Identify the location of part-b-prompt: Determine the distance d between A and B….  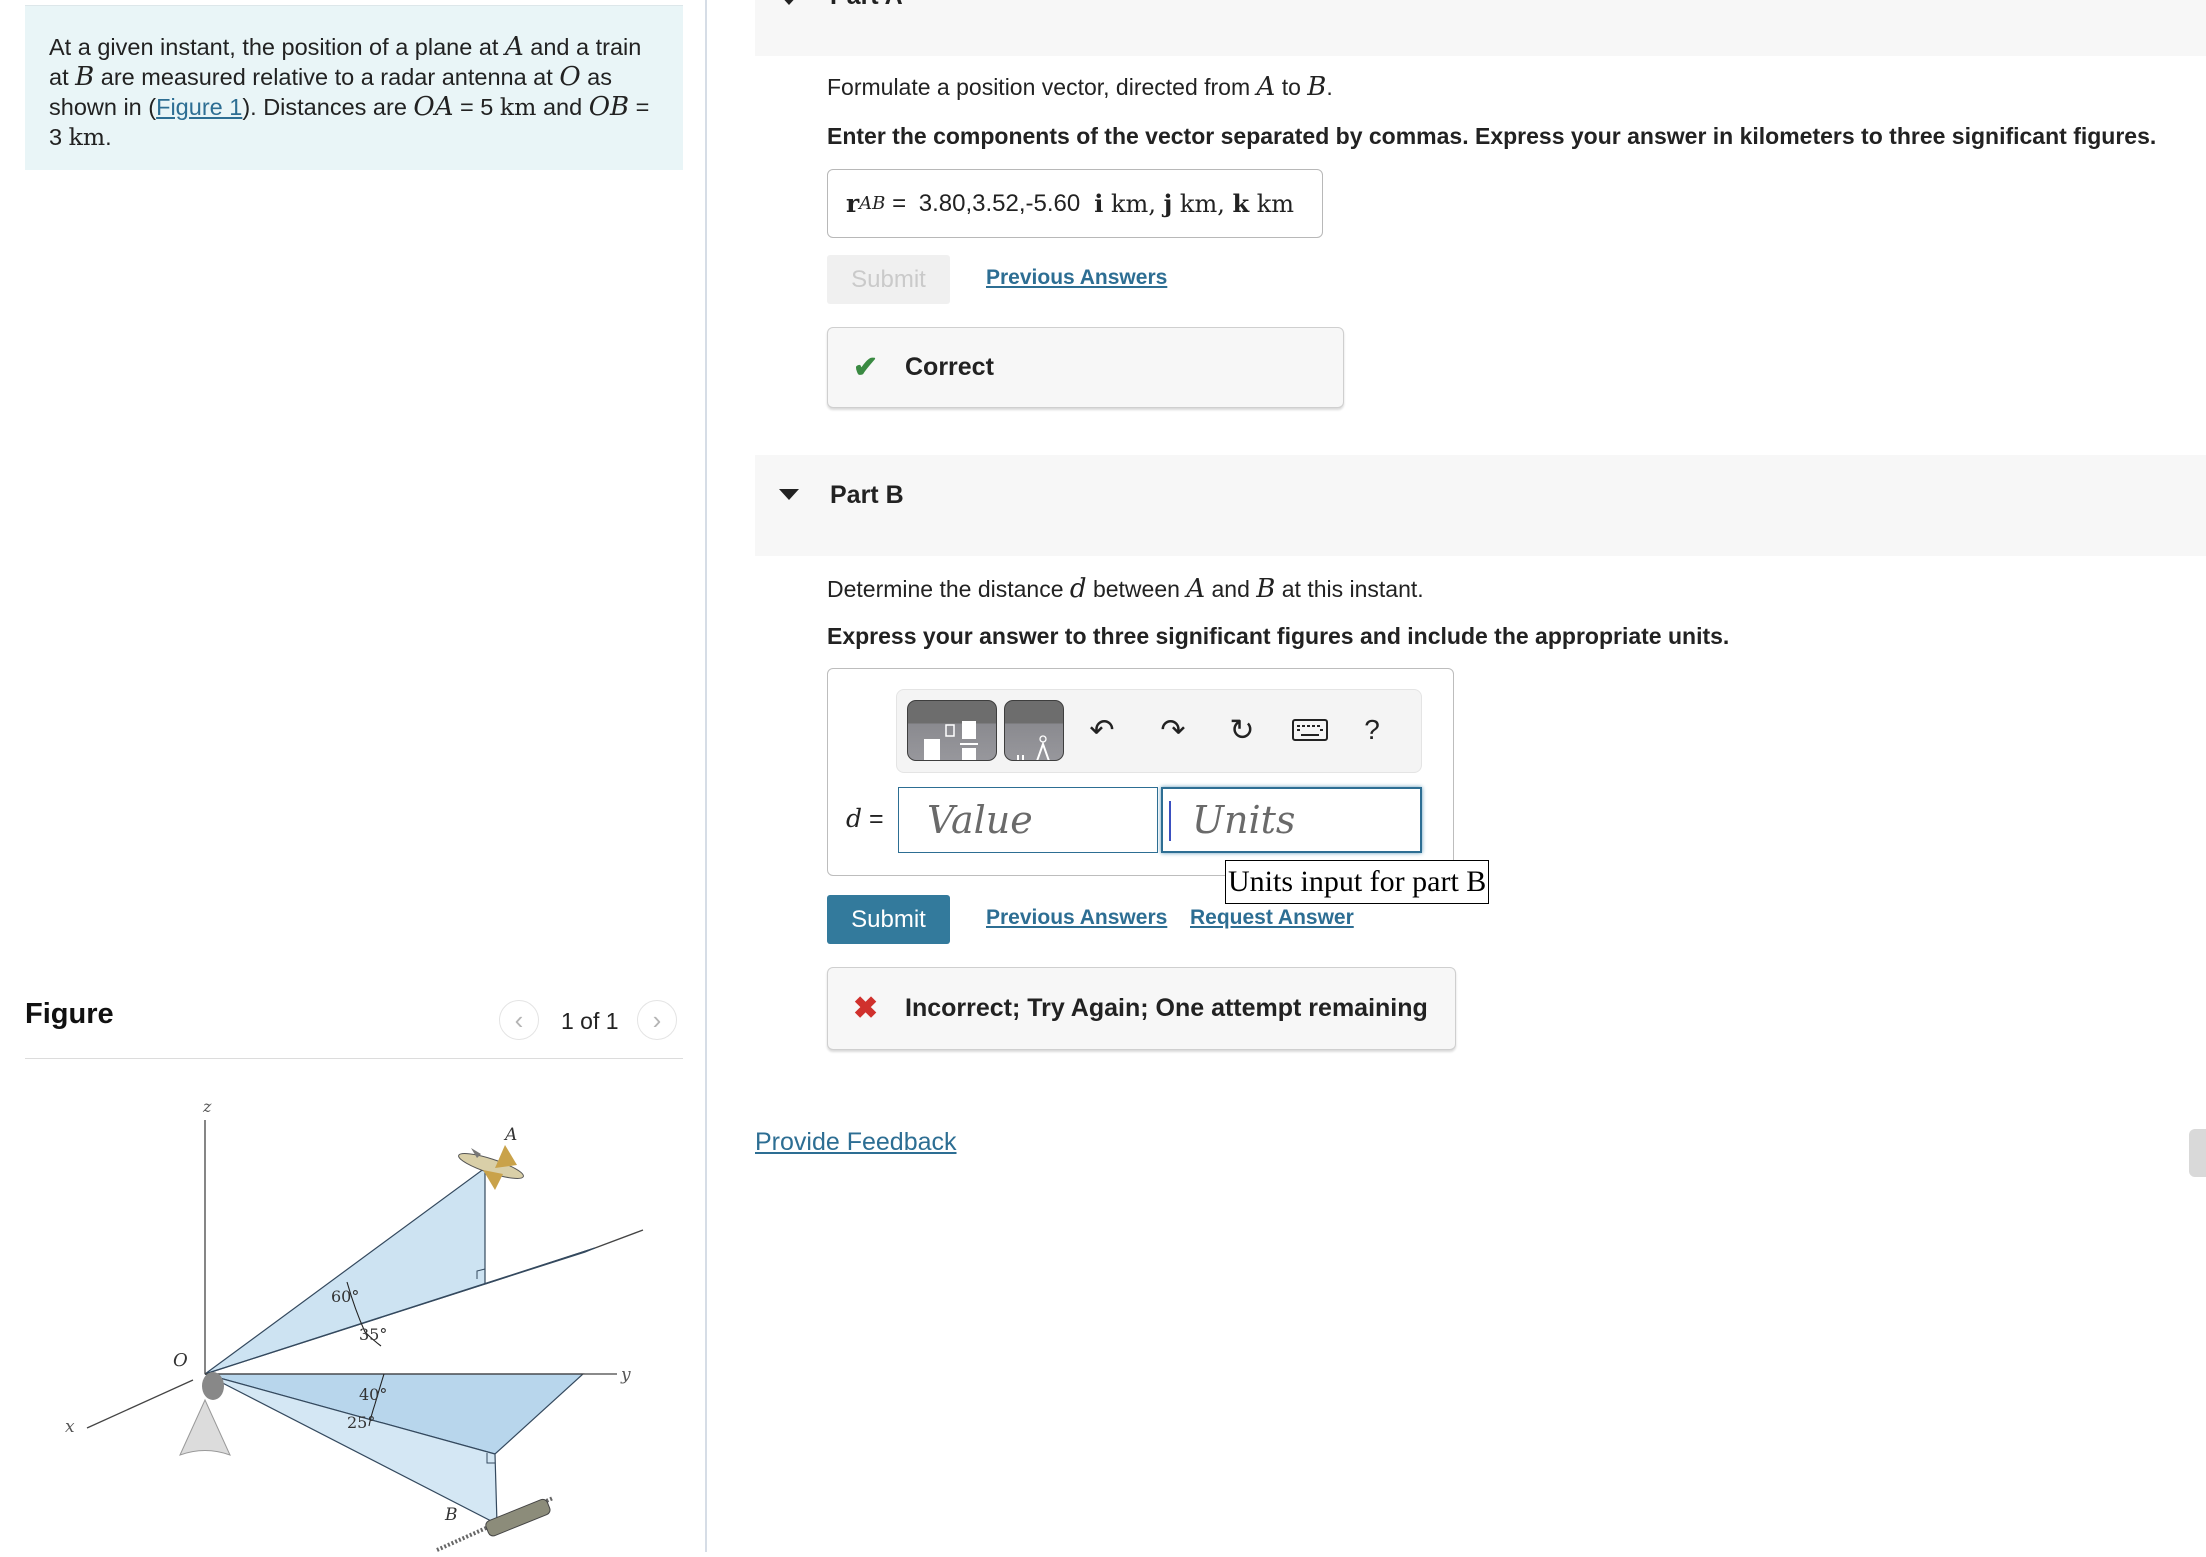
(1125, 589).